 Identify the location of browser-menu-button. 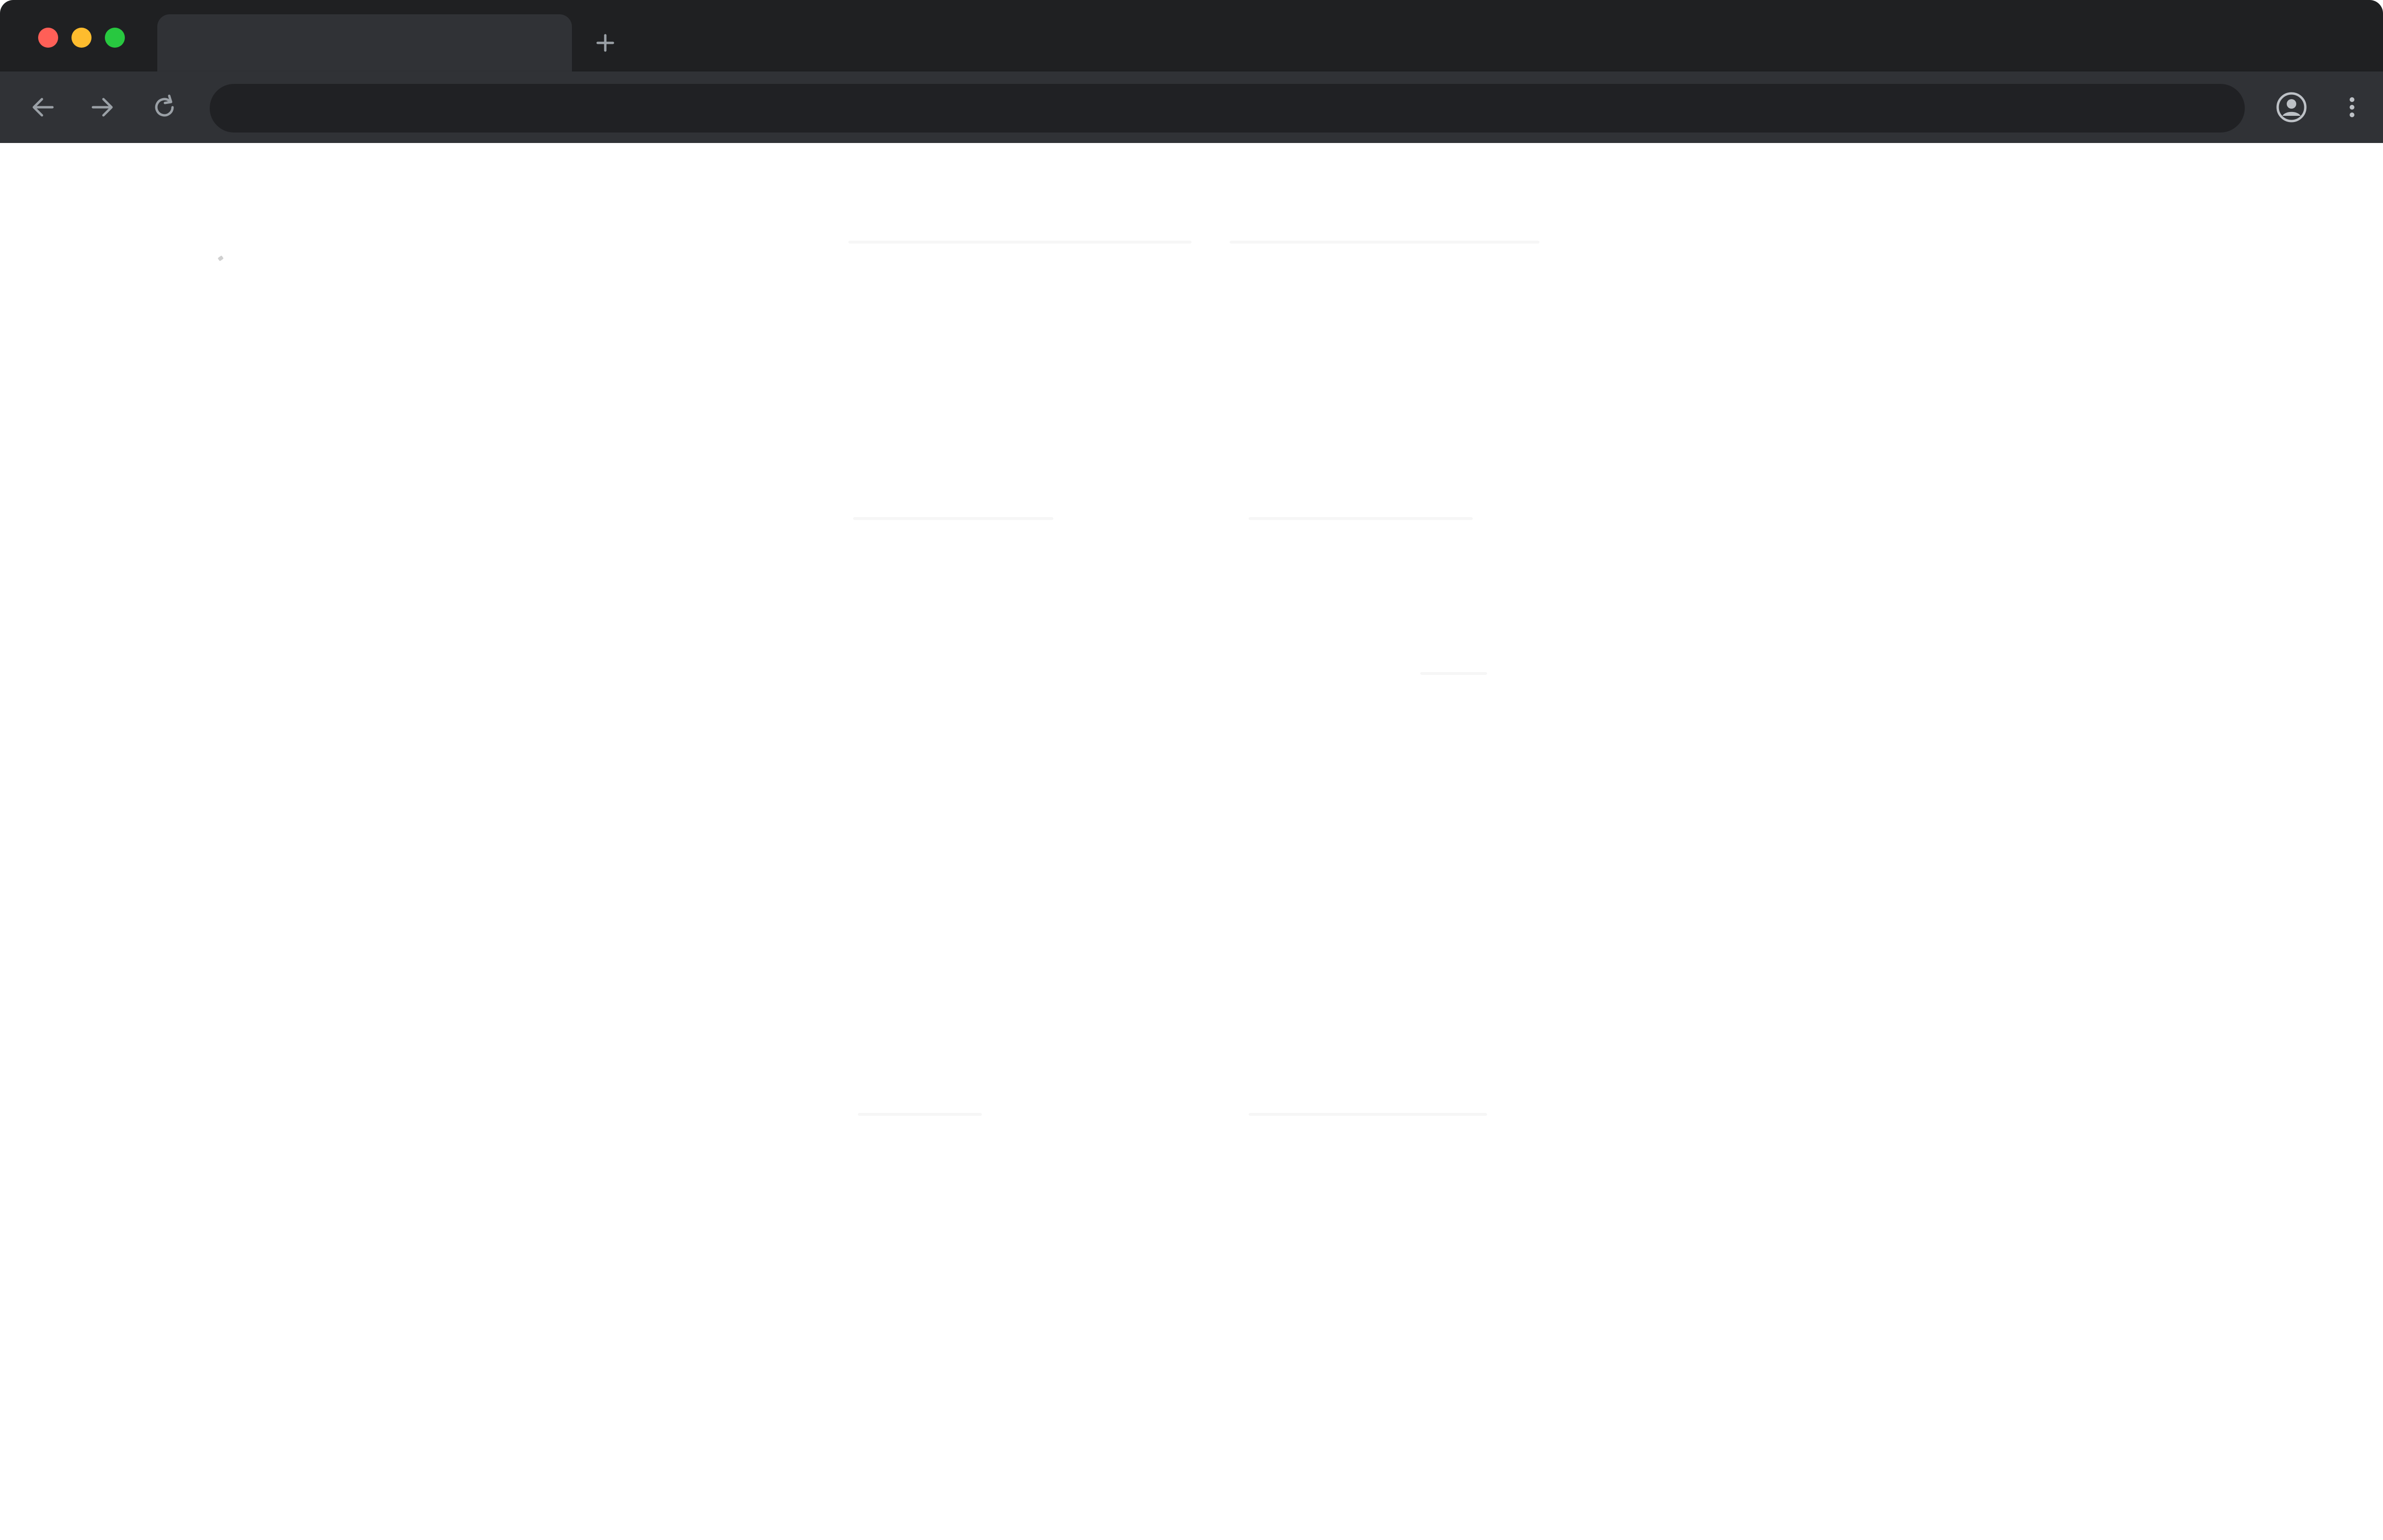
(2352, 107).